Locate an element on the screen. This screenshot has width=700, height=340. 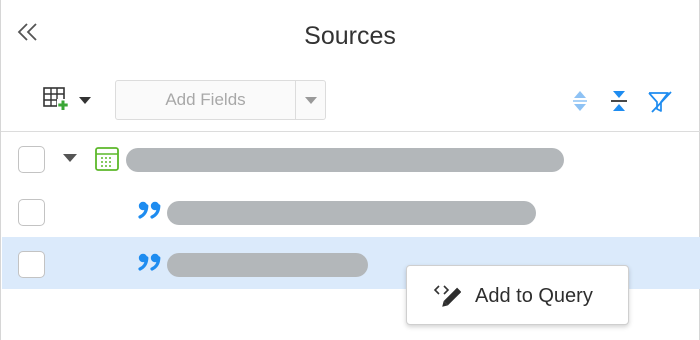
expand-all-button is located at coordinates (580, 101).